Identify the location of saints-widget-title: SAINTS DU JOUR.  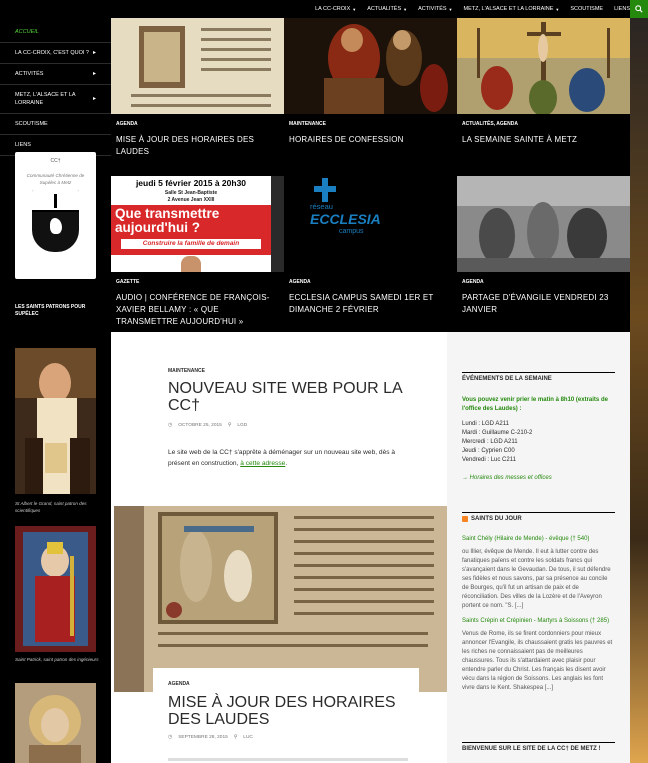
(538, 517).